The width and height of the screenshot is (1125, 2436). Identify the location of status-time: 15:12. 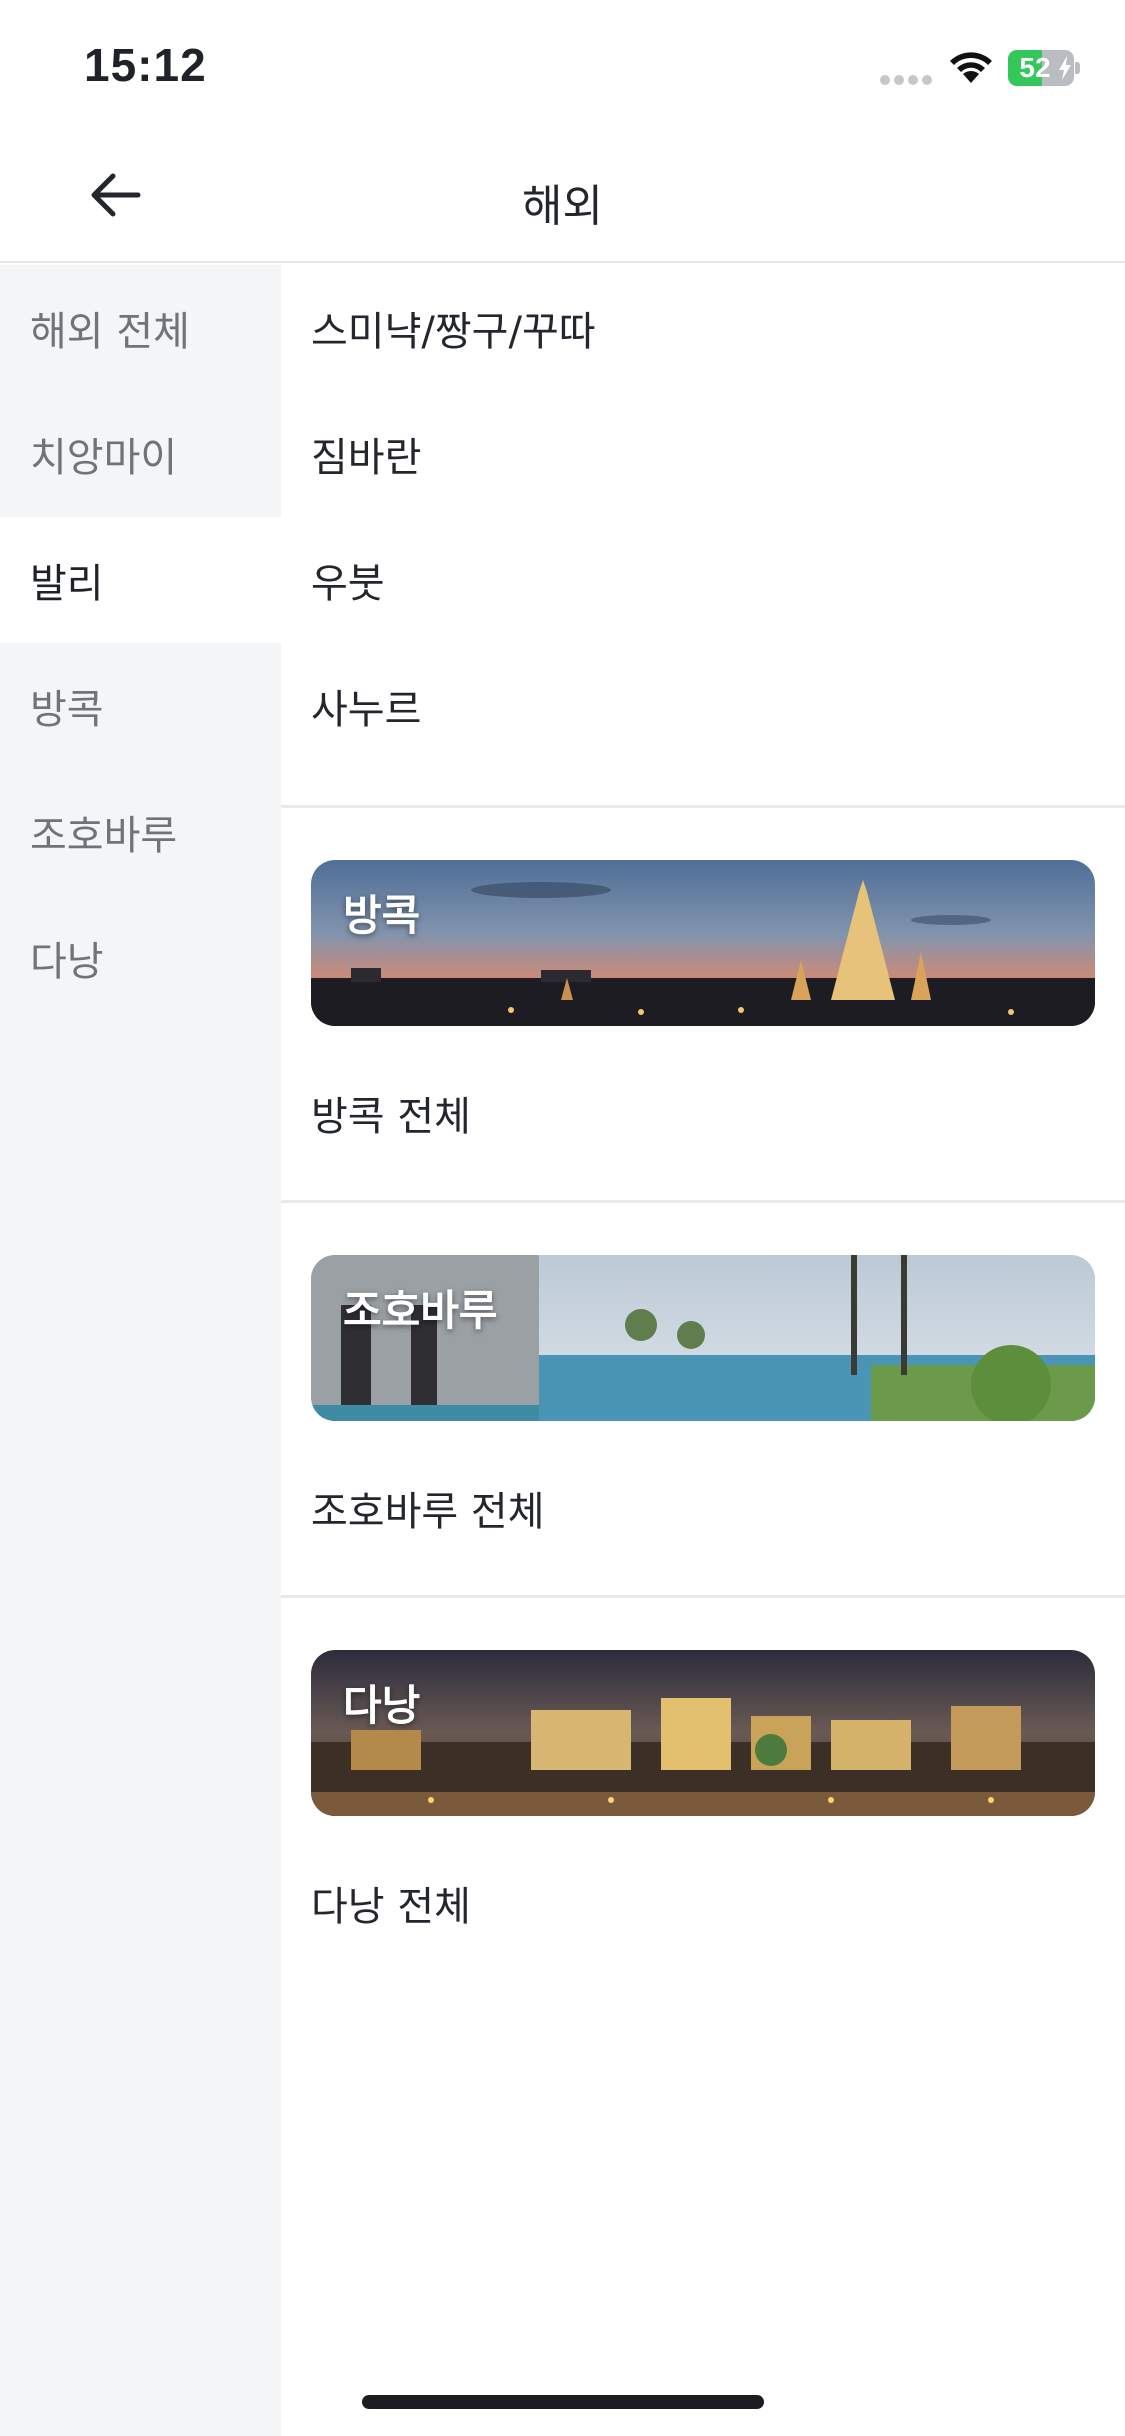
(145, 65).